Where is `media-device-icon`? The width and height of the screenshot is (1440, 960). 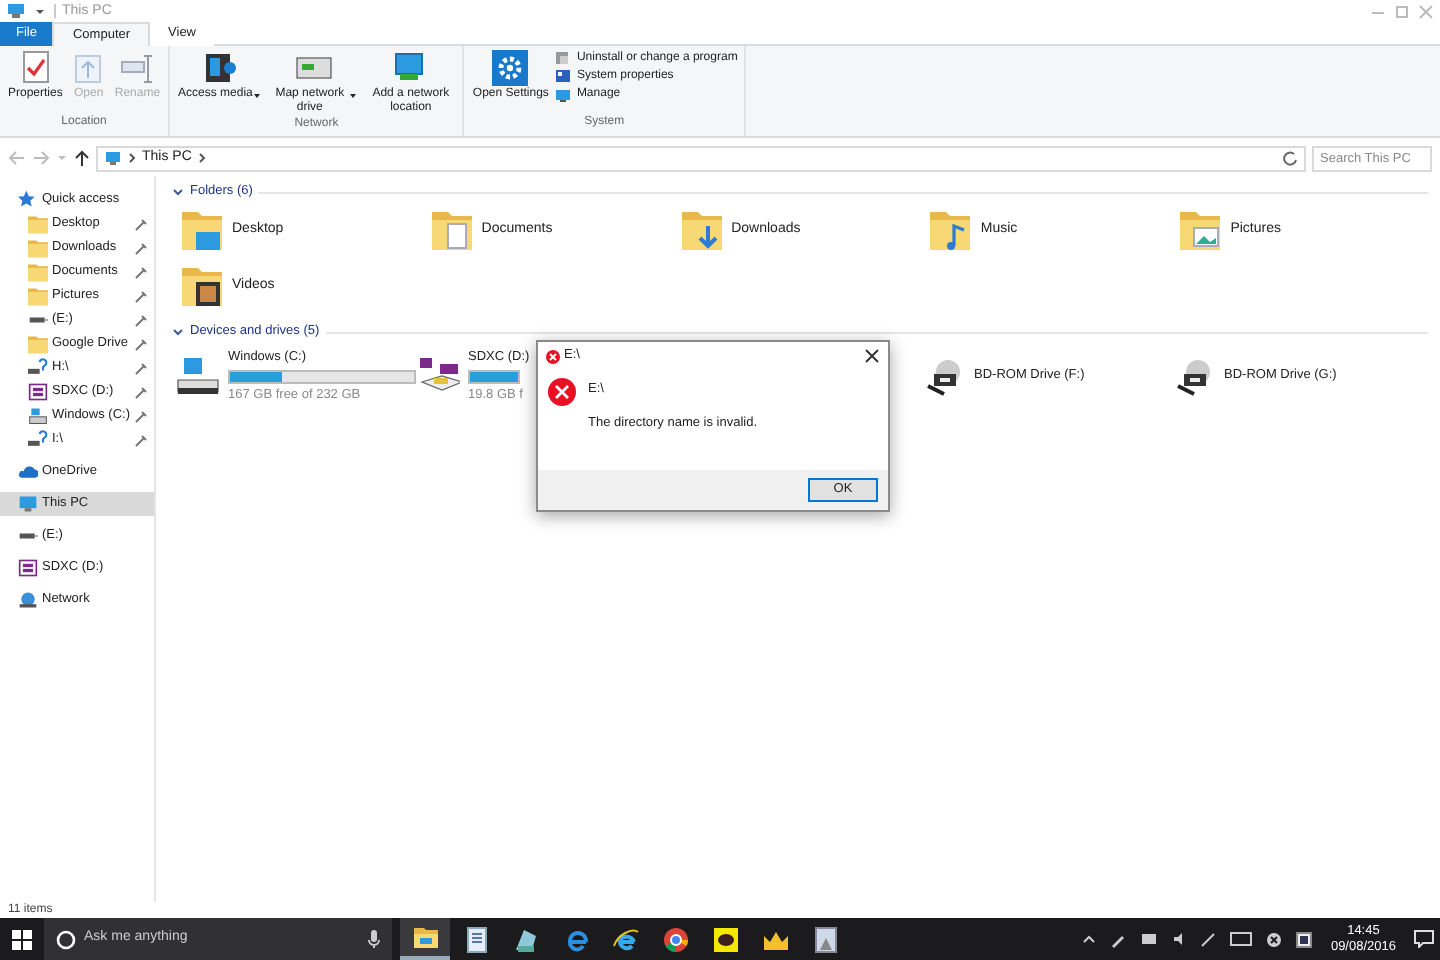
media-device-icon is located at coordinates (220, 68).